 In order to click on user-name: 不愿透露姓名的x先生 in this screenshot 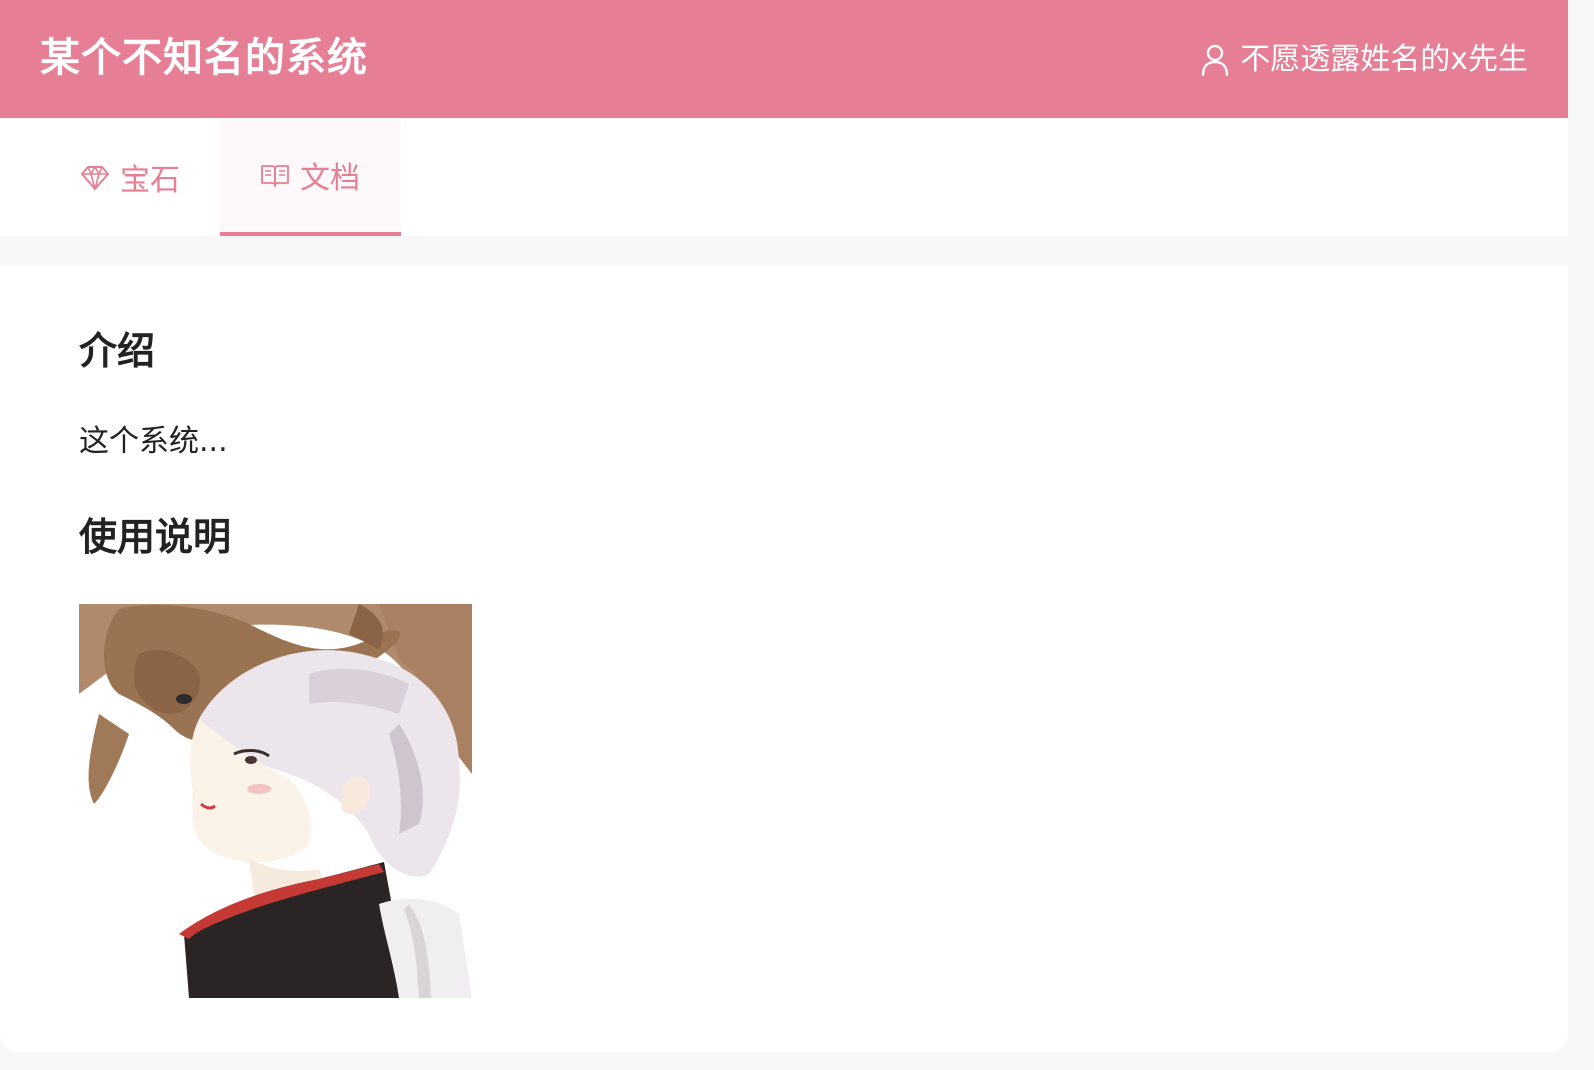, I will do `click(1384, 59)`.